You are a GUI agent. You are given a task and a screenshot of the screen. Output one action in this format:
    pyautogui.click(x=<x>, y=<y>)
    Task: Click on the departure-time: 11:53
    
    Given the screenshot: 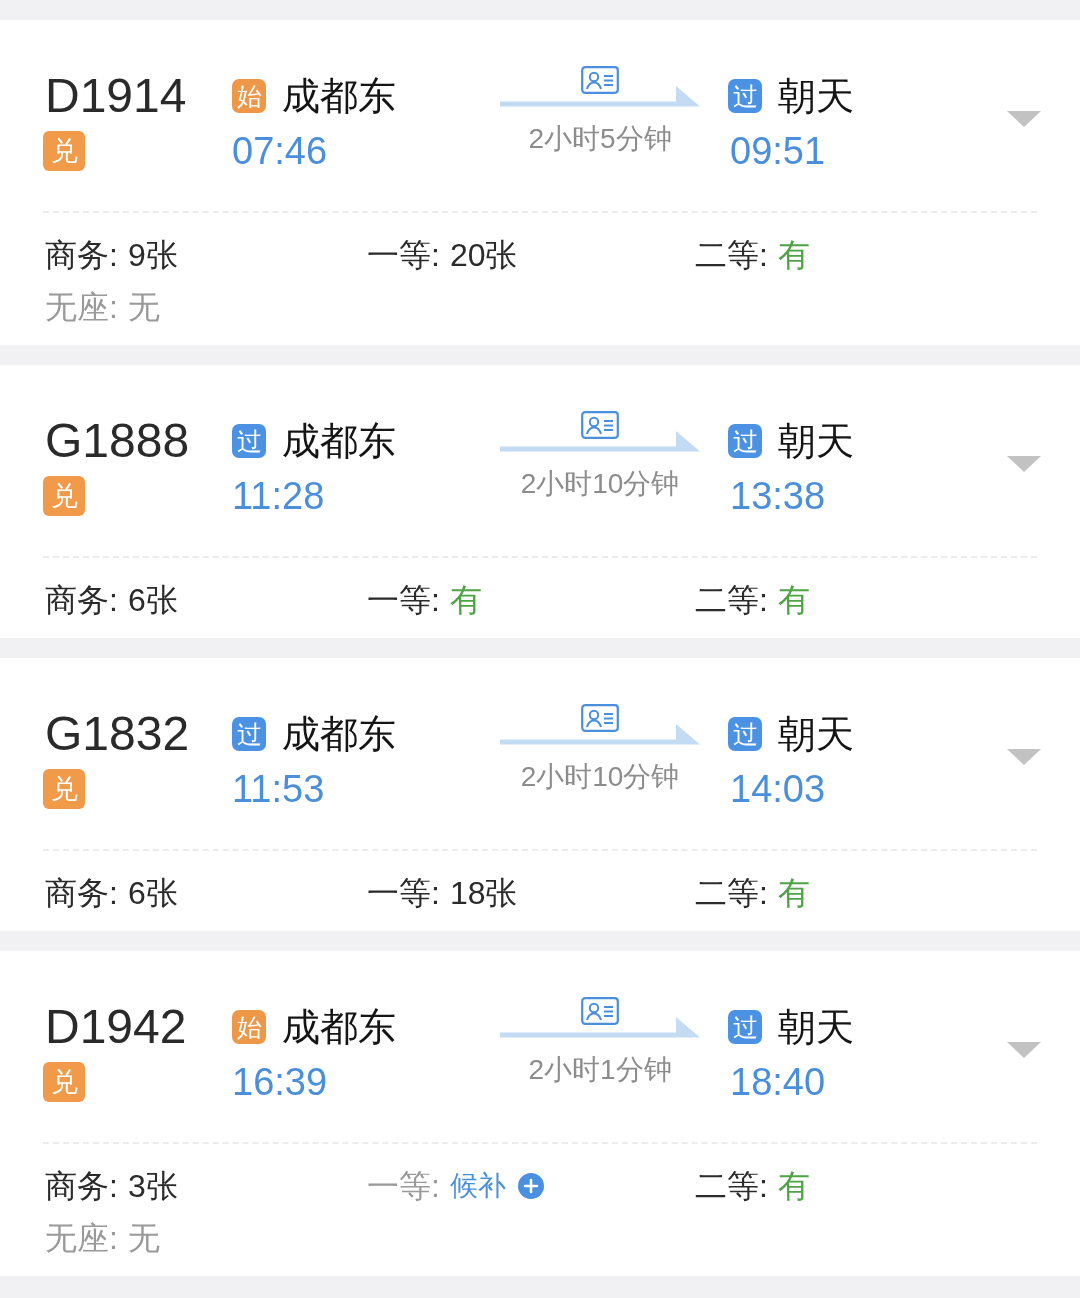 What is the action you would take?
    pyautogui.click(x=278, y=789)
    